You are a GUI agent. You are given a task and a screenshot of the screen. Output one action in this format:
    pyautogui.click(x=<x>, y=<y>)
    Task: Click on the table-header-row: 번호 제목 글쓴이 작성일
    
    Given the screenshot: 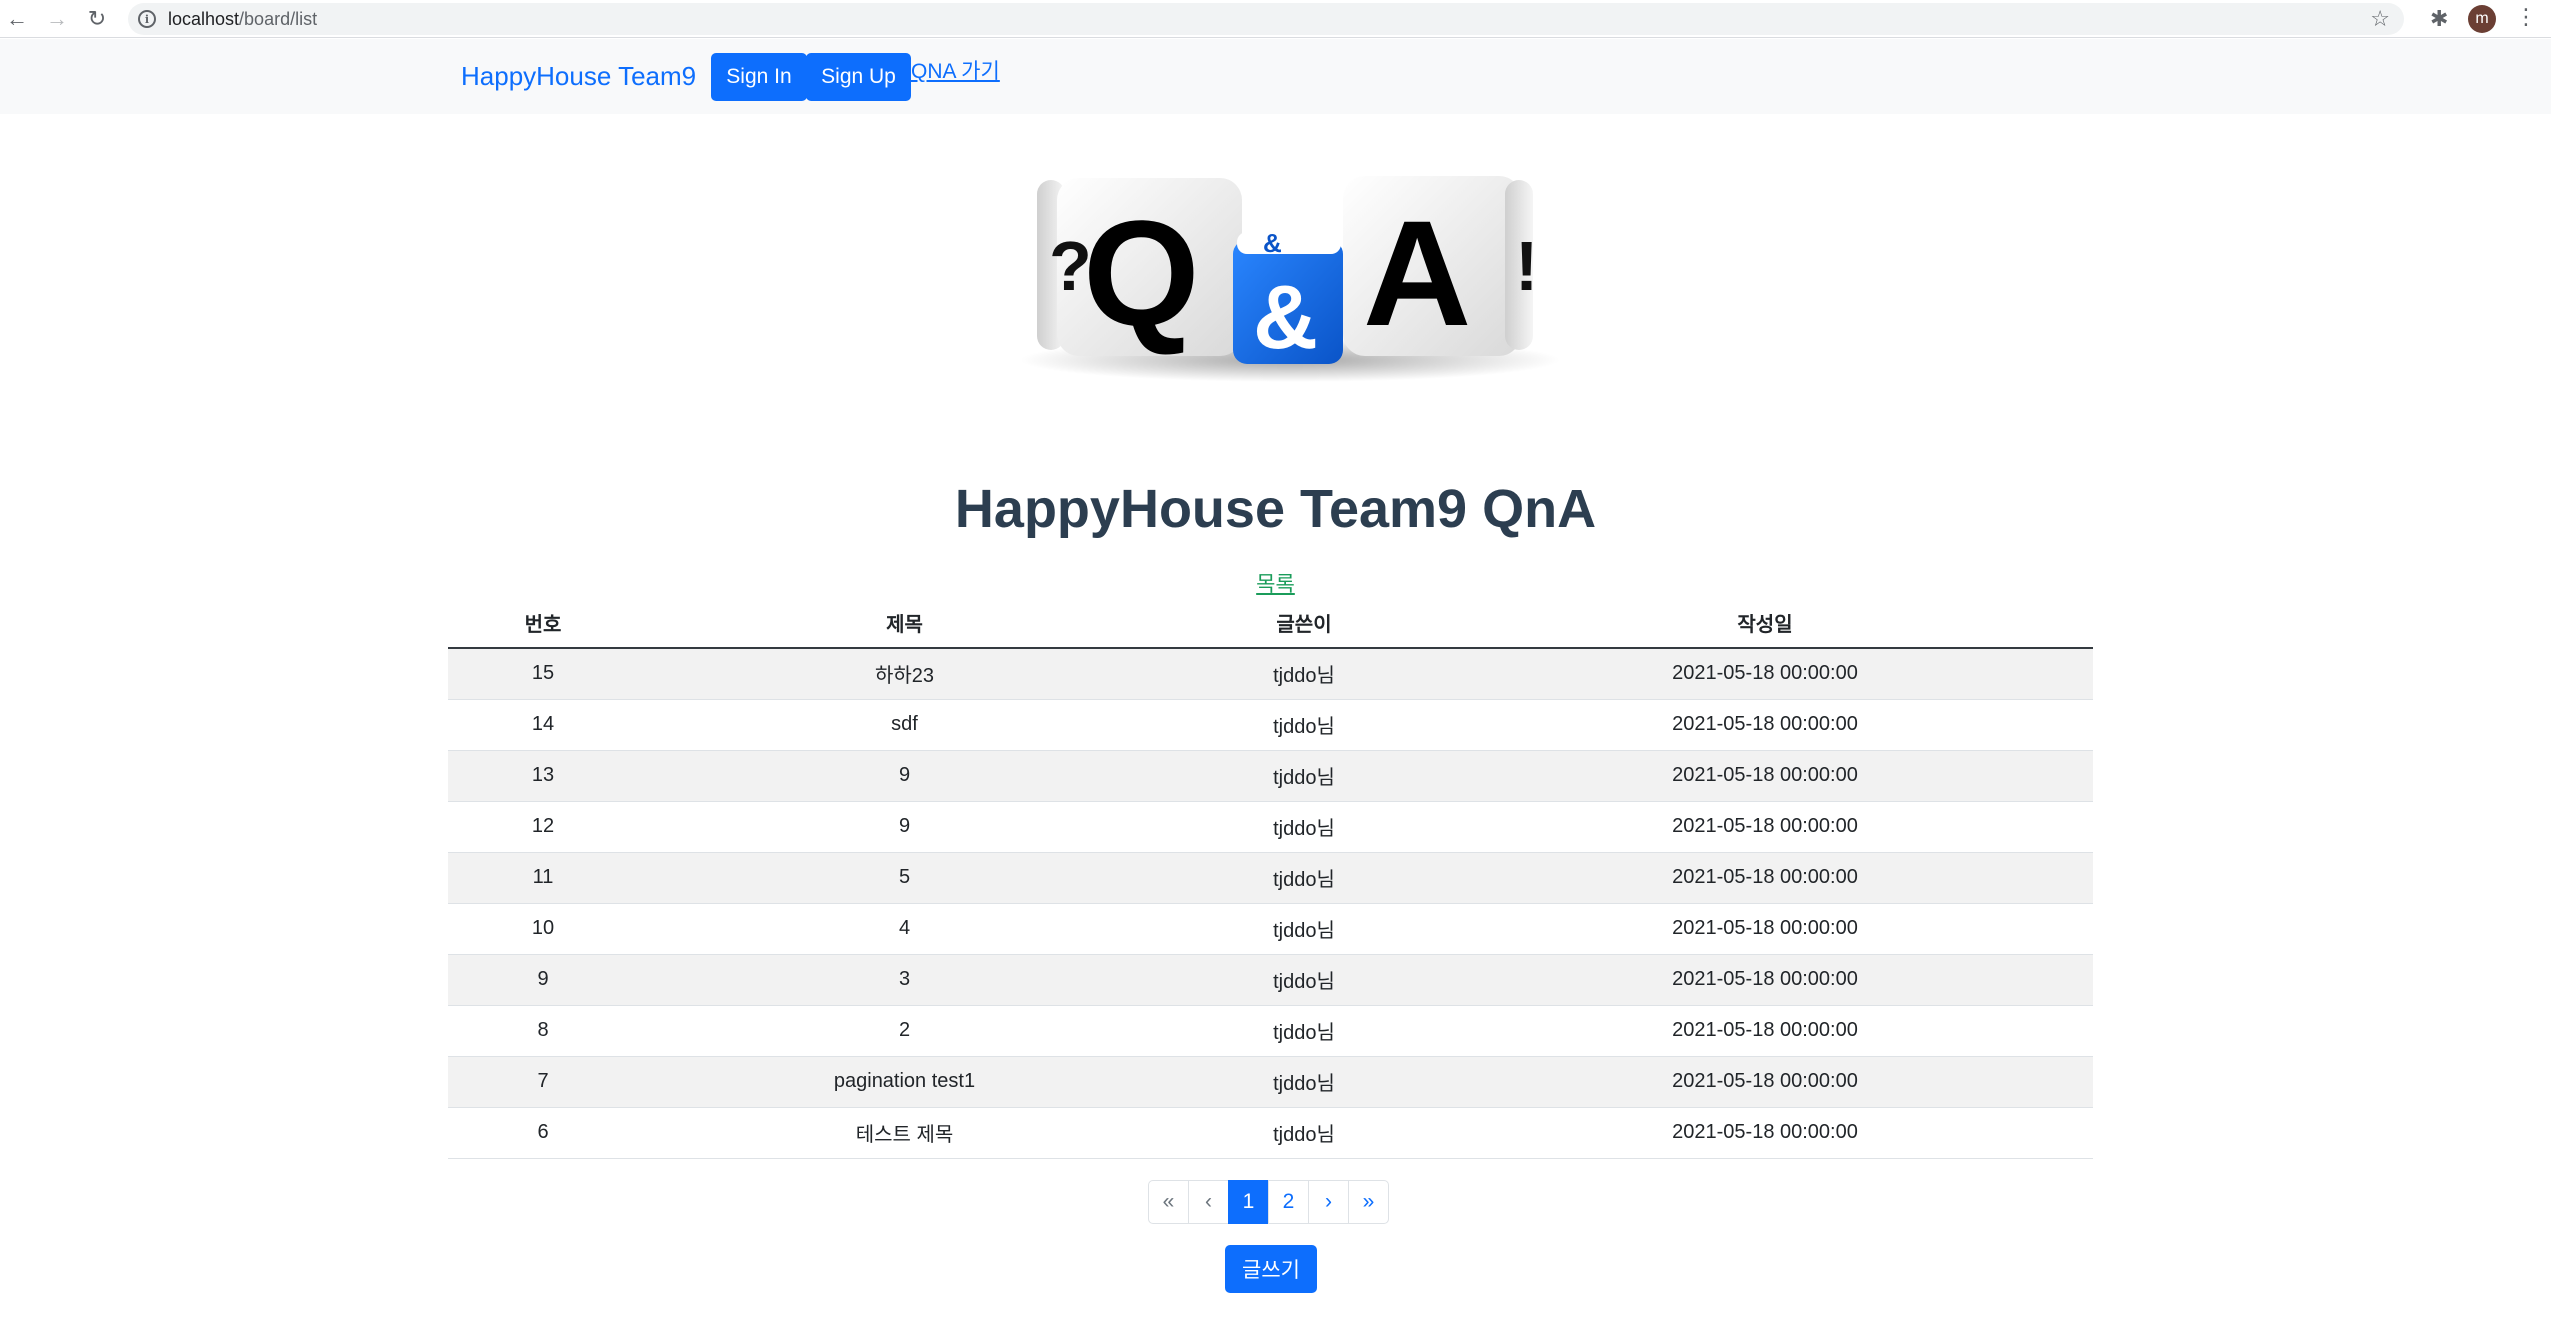 What is the action you would take?
    pyautogui.click(x=1270, y=623)
    